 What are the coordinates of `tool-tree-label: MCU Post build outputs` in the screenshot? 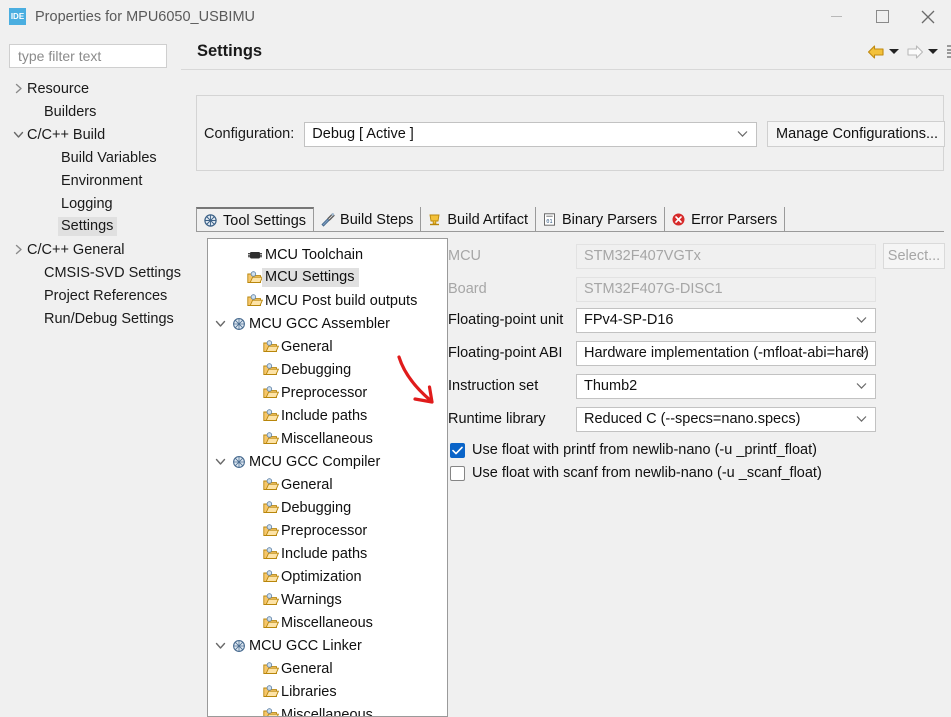 It's located at (341, 300).